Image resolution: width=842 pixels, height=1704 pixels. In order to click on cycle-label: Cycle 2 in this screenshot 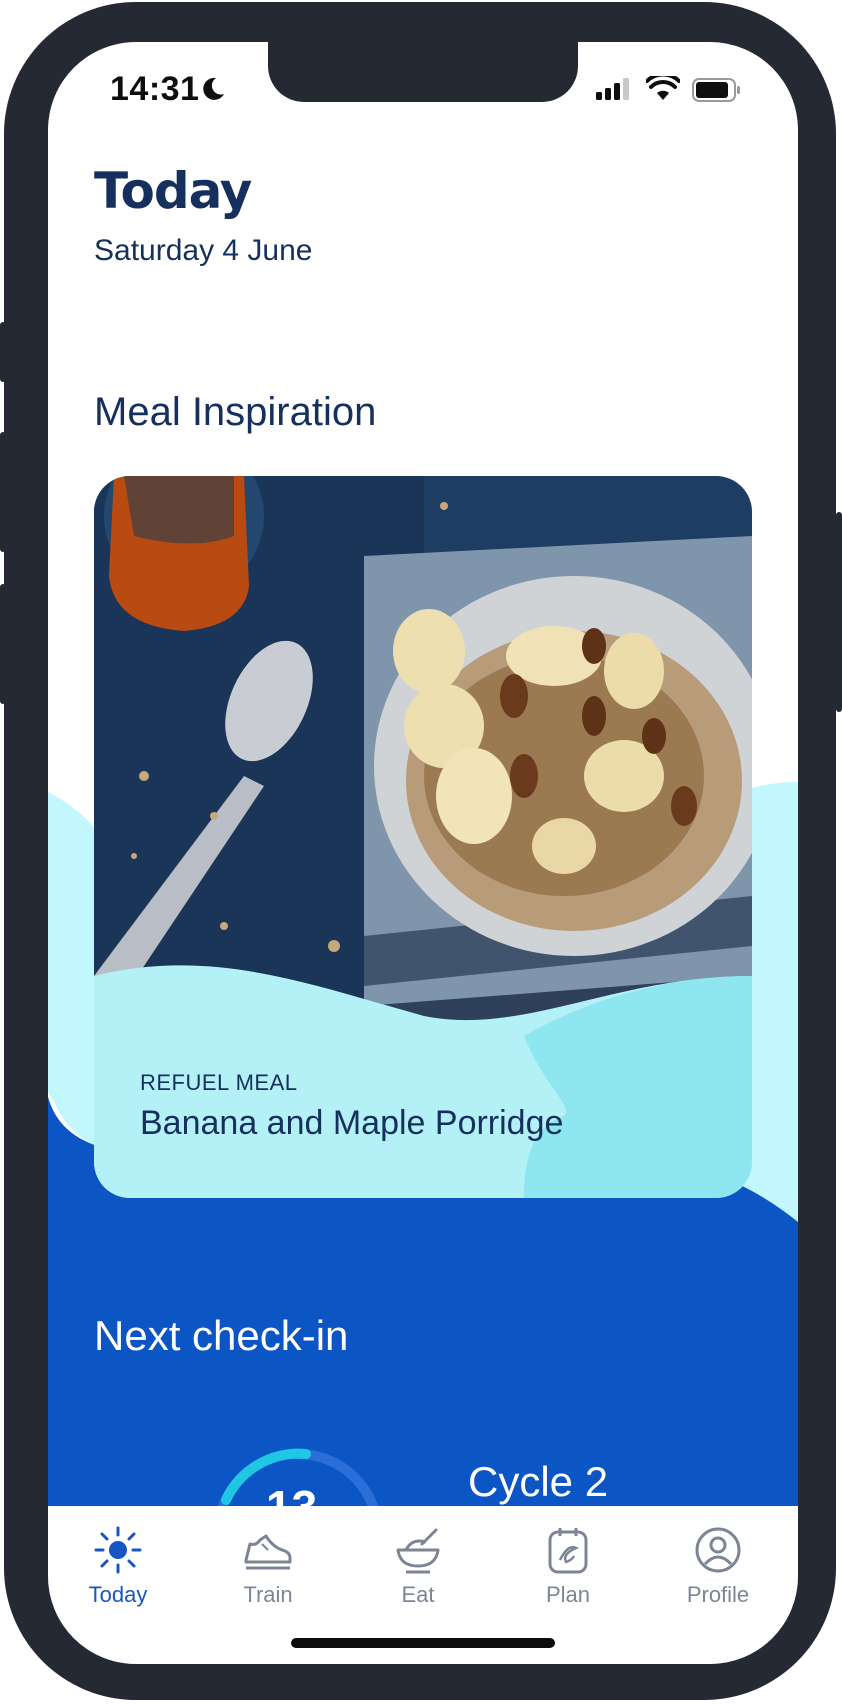, I will do `click(538, 1481)`.